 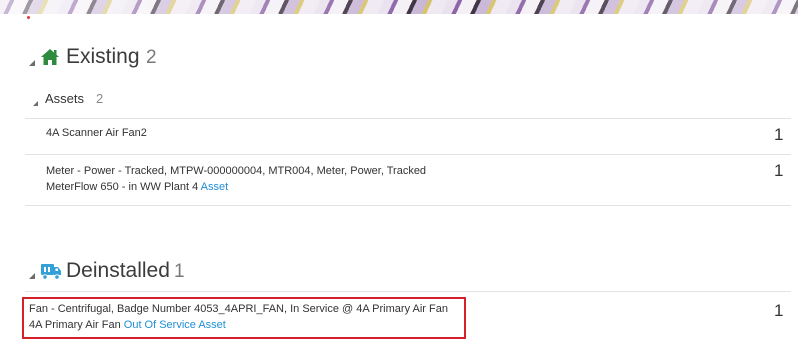 What do you see at coordinates (50, 57) in the screenshot?
I see `home-icon` at bounding box center [50, 57].